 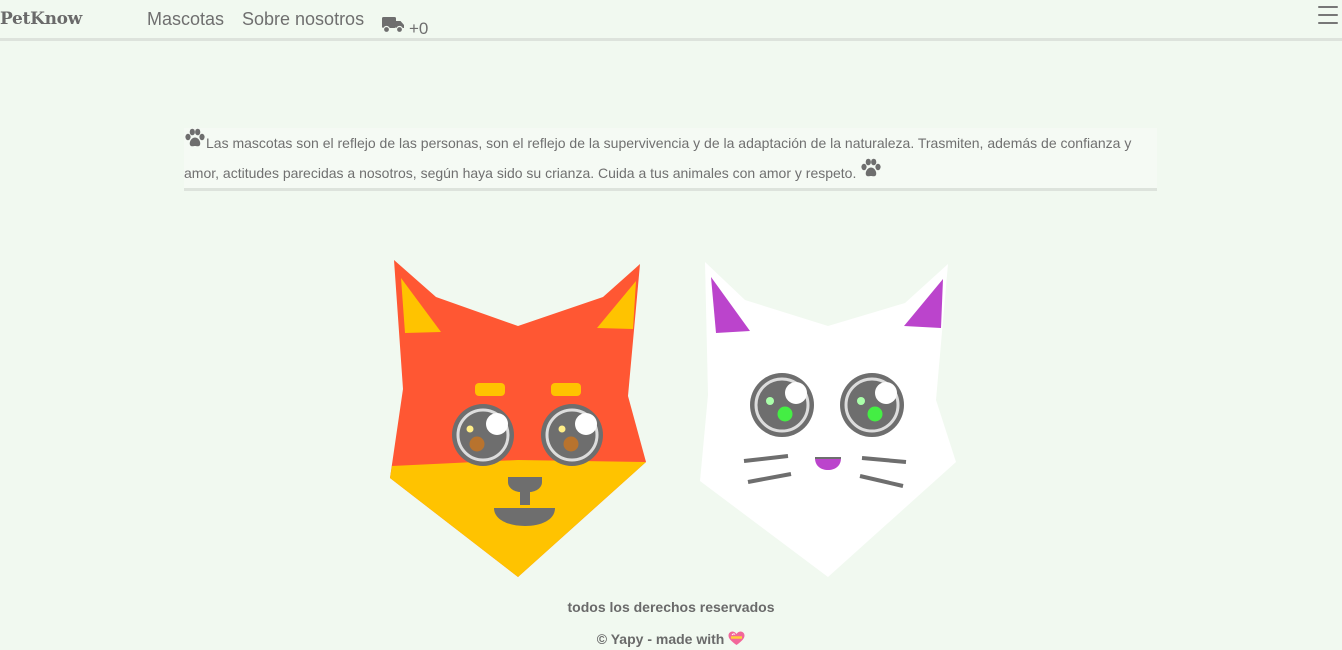 I want to click on nav-link-sobre-nosotros: Sobre nosotros, so click(x=303, y=19).